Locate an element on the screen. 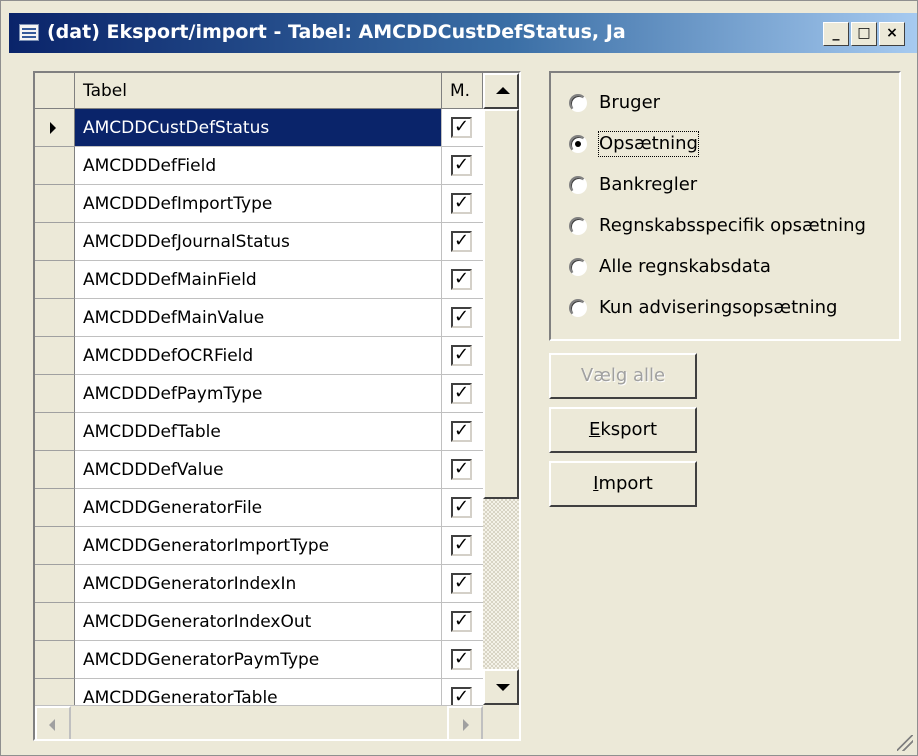 The width and height of the screenshot is (918, 756). record-selector-header is located at coordinates (55, 91).